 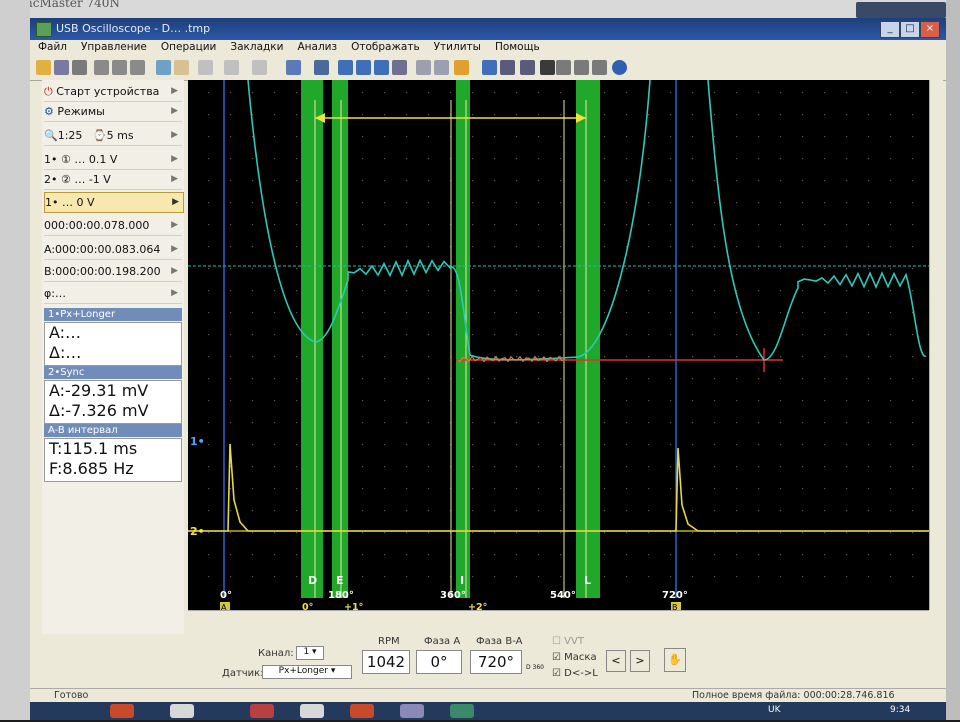 I want to click on taskbar: UK 9:34, so click(x=488, y=711).